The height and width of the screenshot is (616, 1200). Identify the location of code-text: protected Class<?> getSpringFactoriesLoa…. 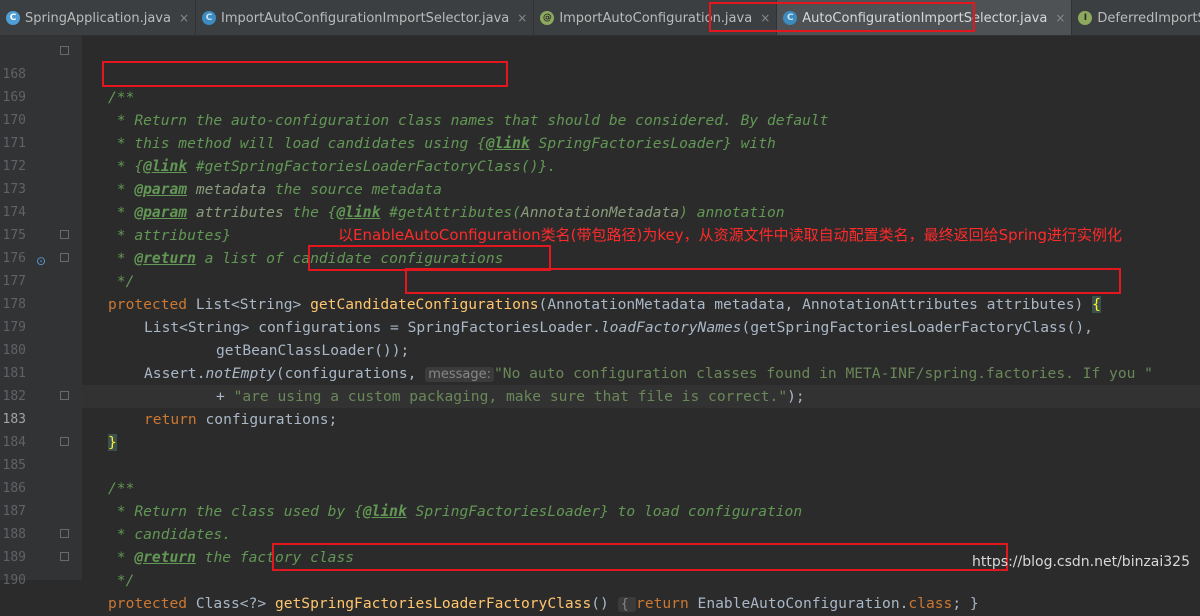
(543, 604).